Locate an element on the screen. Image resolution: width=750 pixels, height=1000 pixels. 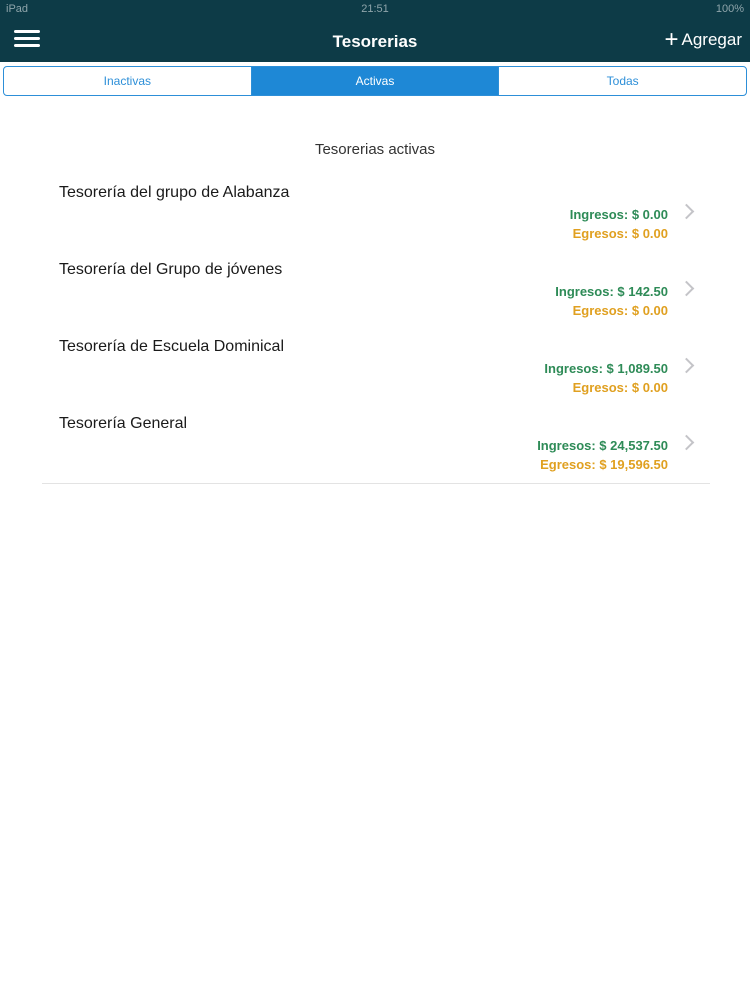
tab-activas: Activas is located at coordinates (375, 81).